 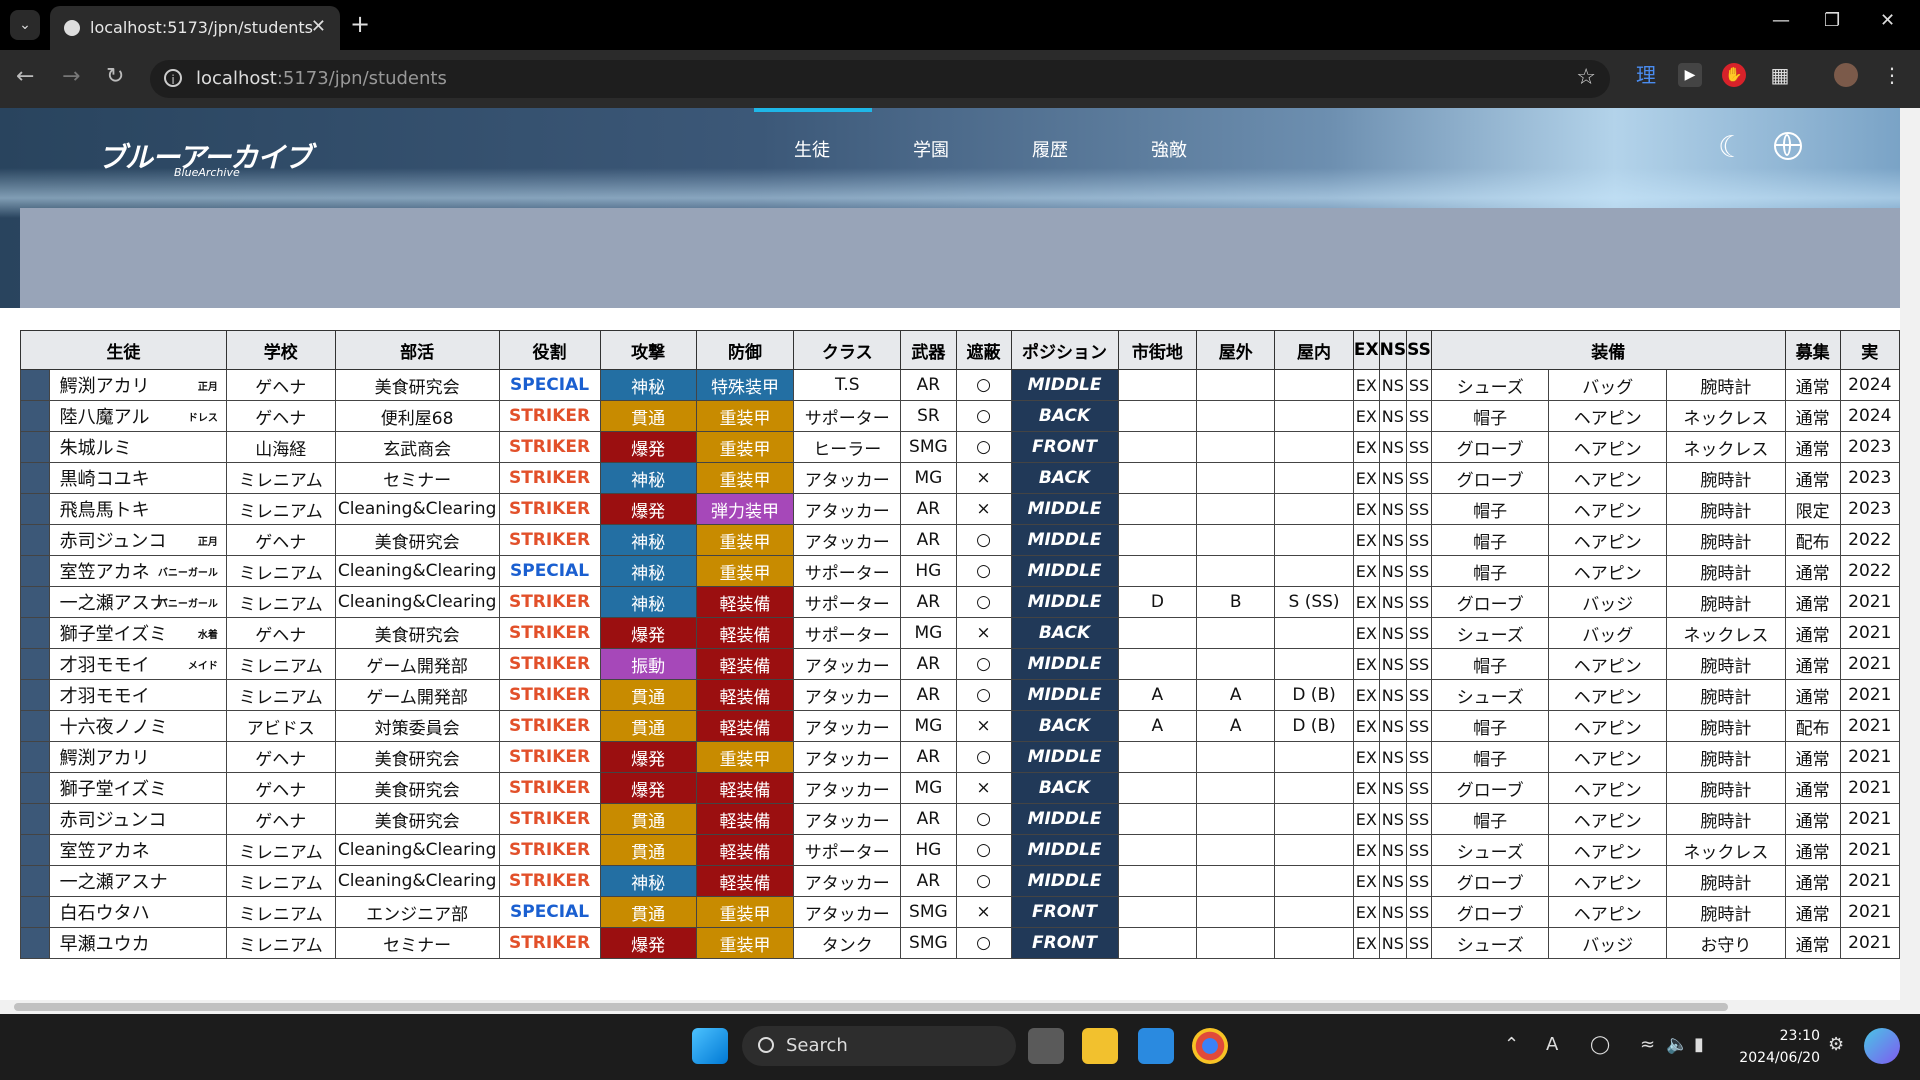 What do you see at coordinates (1781, 20) in the screenshot?
I see `minimize-icon: —` at bounding box center [1781, 20].